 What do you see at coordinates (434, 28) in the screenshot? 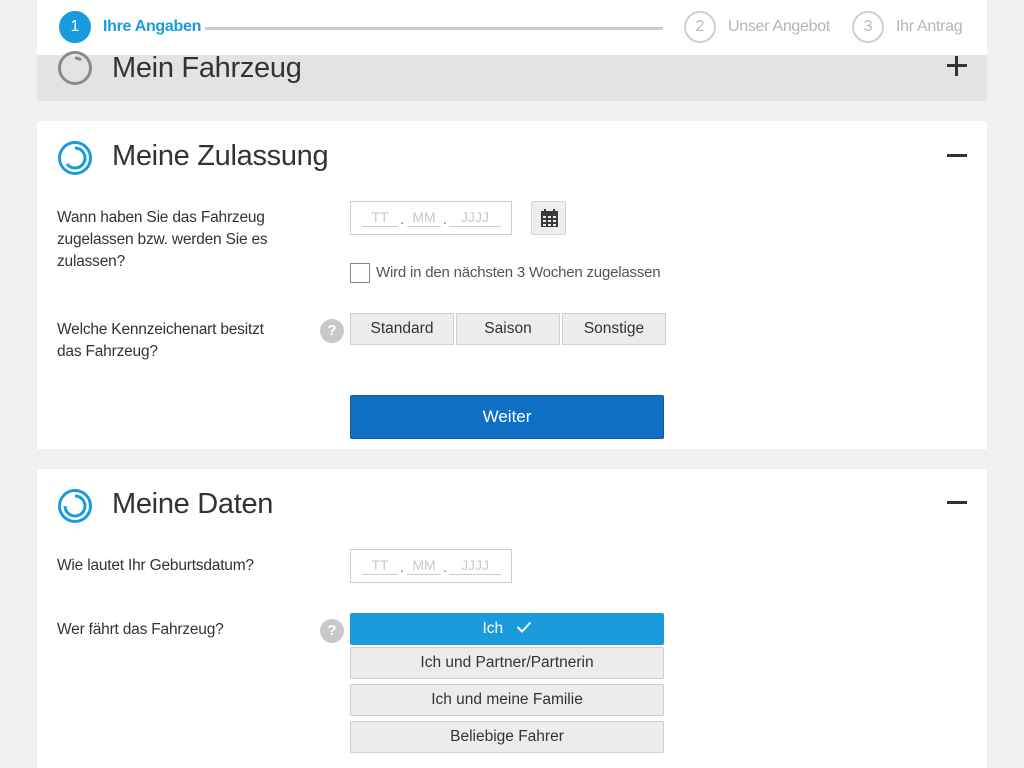
I see `step-progress-line` at bounding box center [434, 28].